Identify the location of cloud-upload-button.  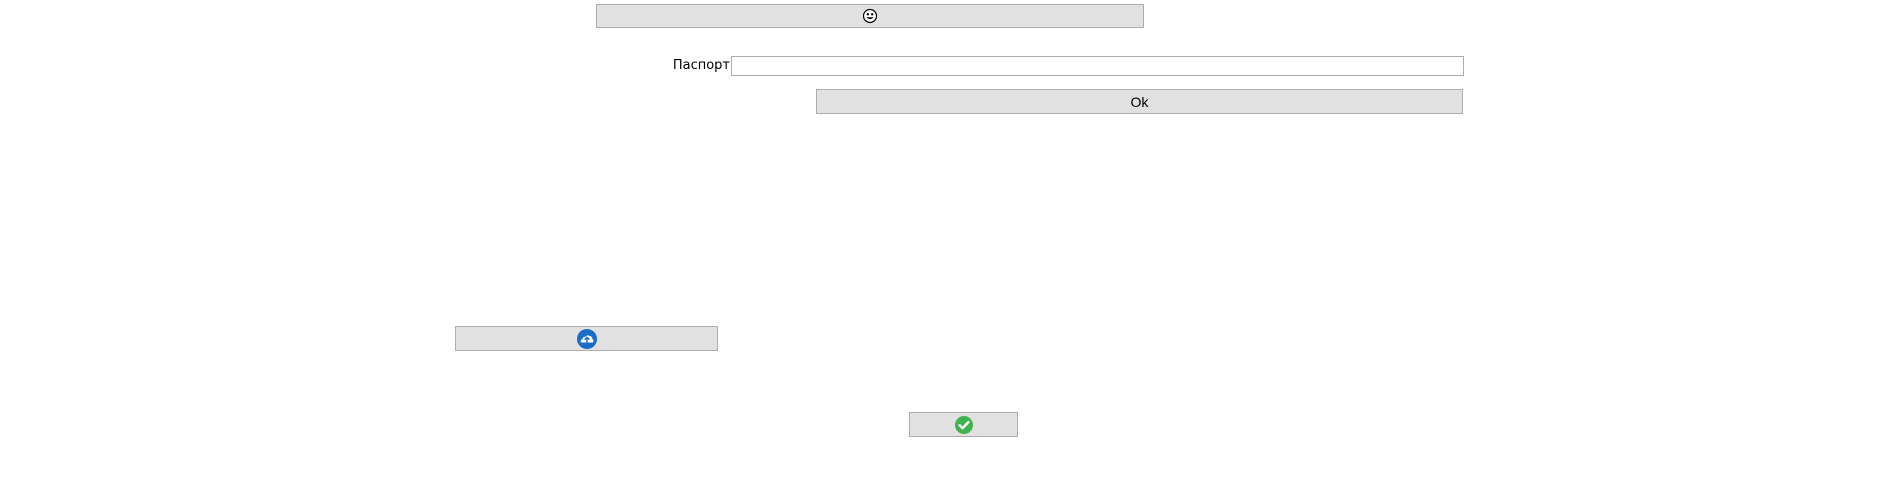
(586, 338).